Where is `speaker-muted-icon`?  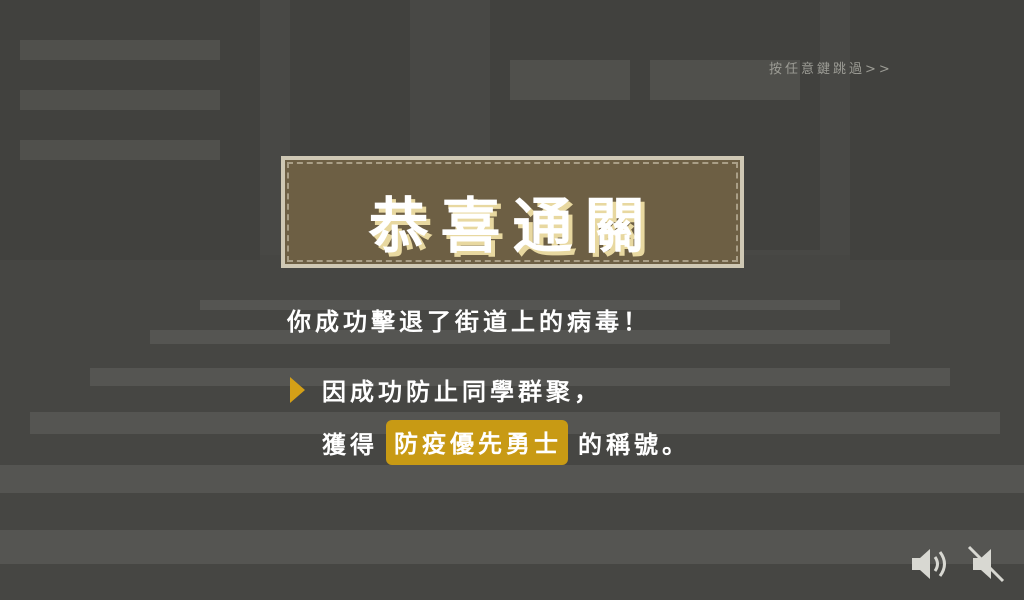 speaker-muted-icon is located at coordinates (987, 564).